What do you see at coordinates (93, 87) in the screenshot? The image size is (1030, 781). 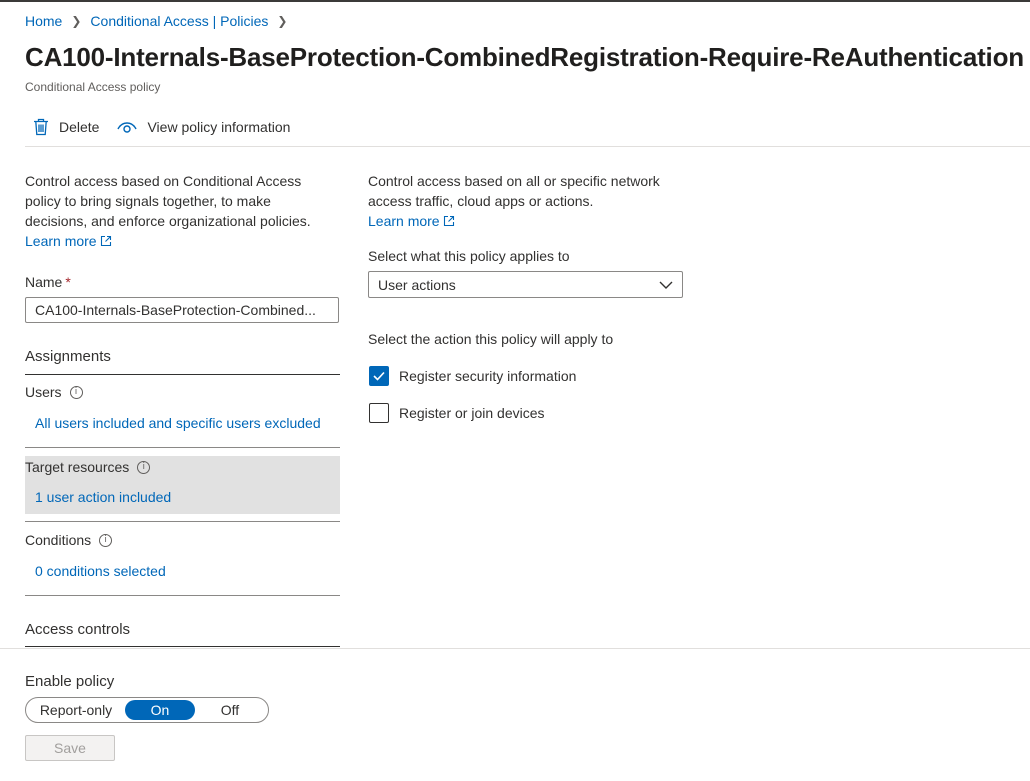 I see `page-subtitle: Conditional Access policy` at bounding box center [93, 87].